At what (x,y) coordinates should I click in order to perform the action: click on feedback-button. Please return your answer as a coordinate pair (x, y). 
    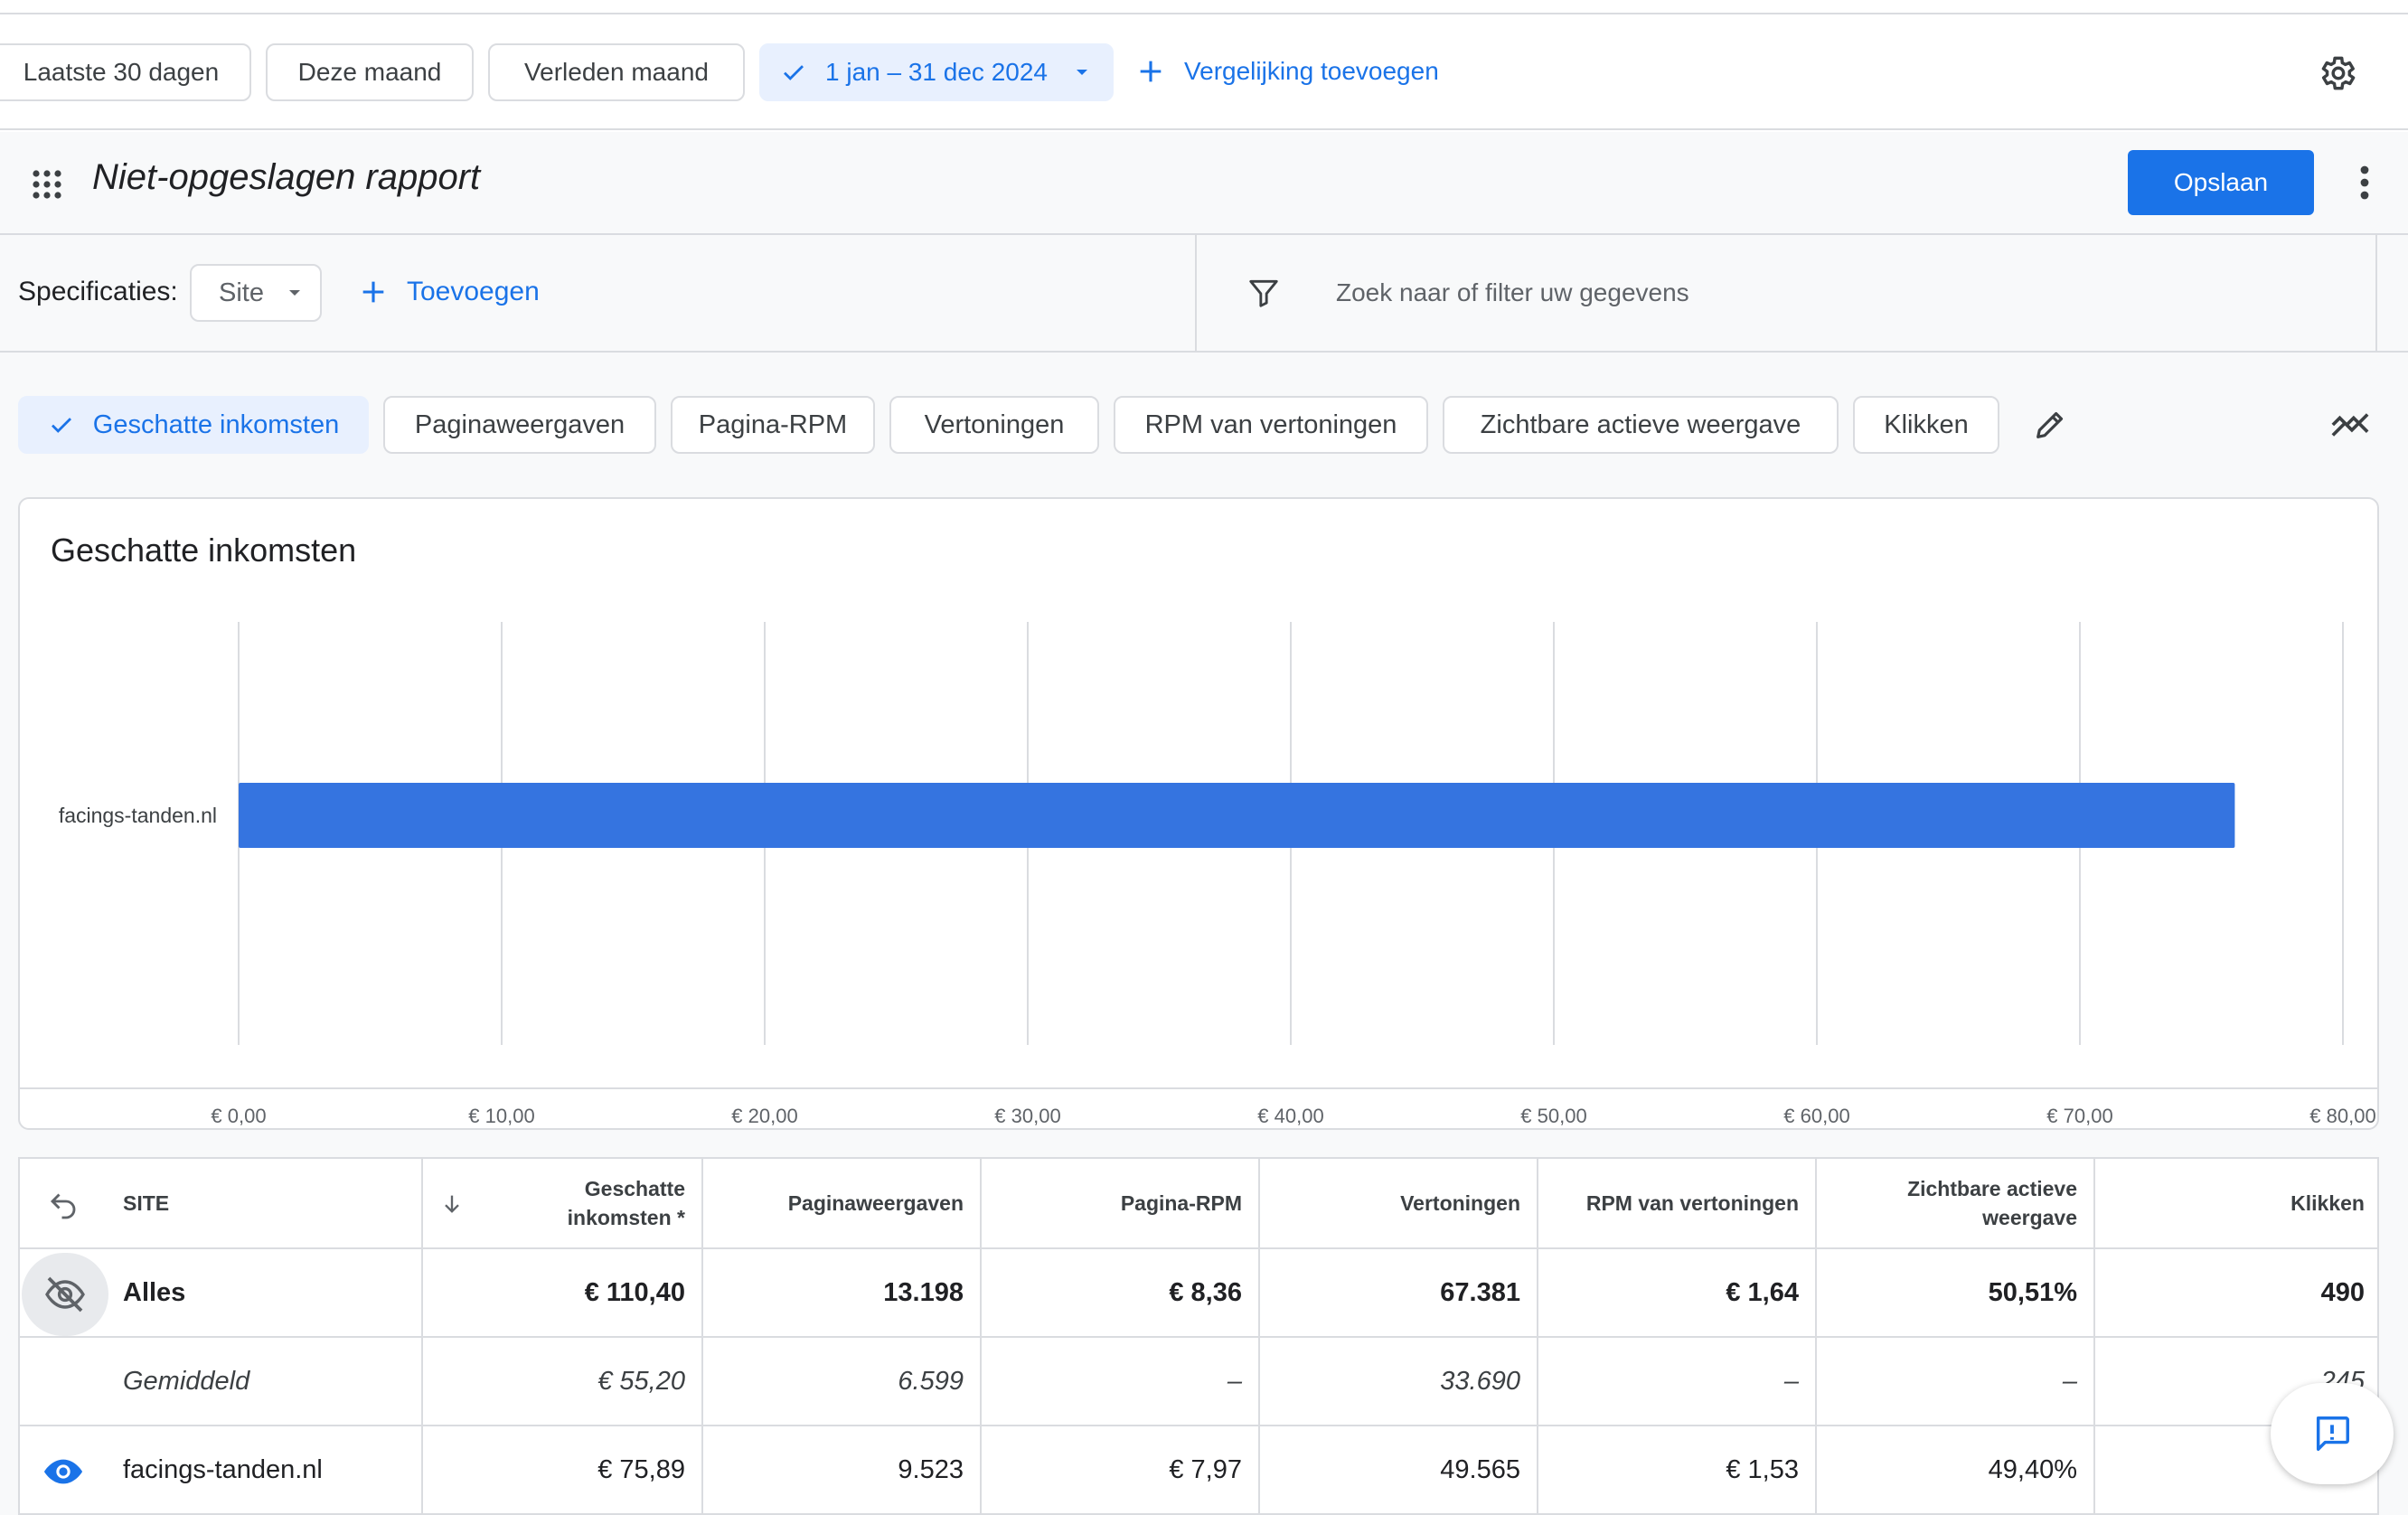
    Looking at the image, I should click on (2332, 1434).